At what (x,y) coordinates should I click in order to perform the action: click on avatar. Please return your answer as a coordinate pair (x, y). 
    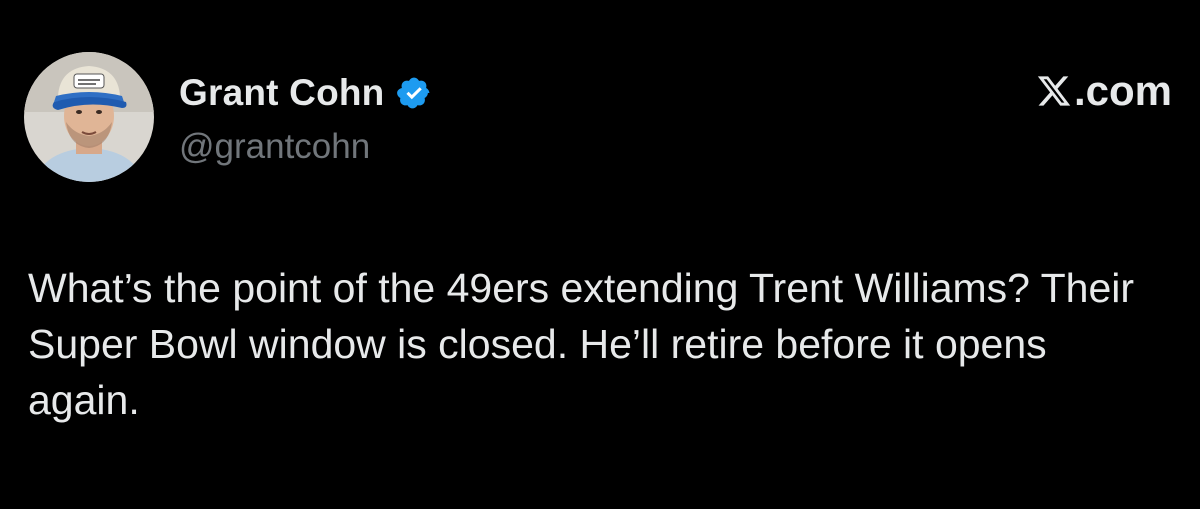
    Looking at the image, I should click on (89, 117).